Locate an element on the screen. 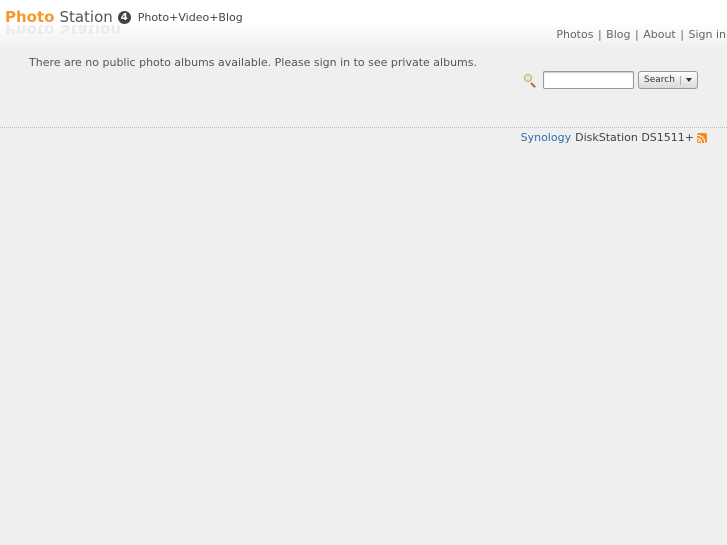 The image size is (727, 545). synology-link: Synology is located at coordinates (546, 137).